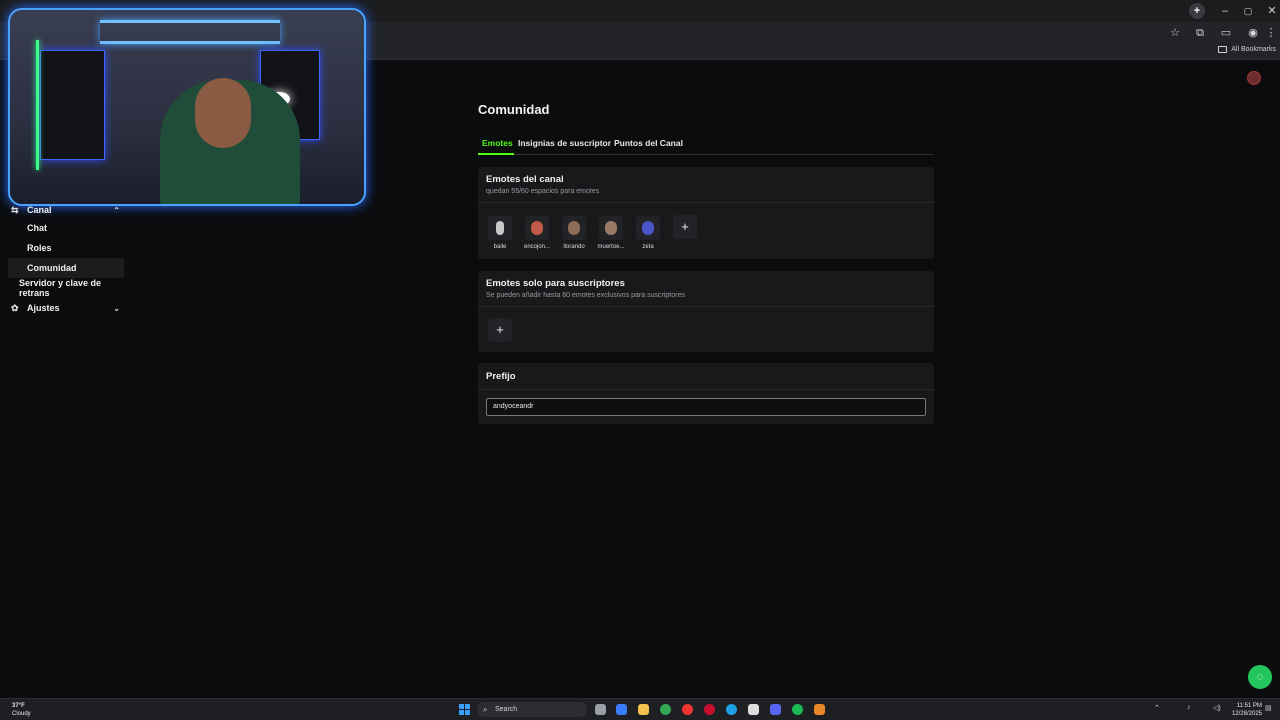  I want to click on edge-icon, so click(731, 709).